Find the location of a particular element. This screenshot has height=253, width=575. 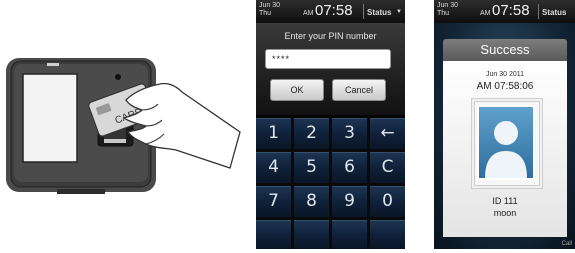

key-0: 0 is located at coordinates (387, 201).